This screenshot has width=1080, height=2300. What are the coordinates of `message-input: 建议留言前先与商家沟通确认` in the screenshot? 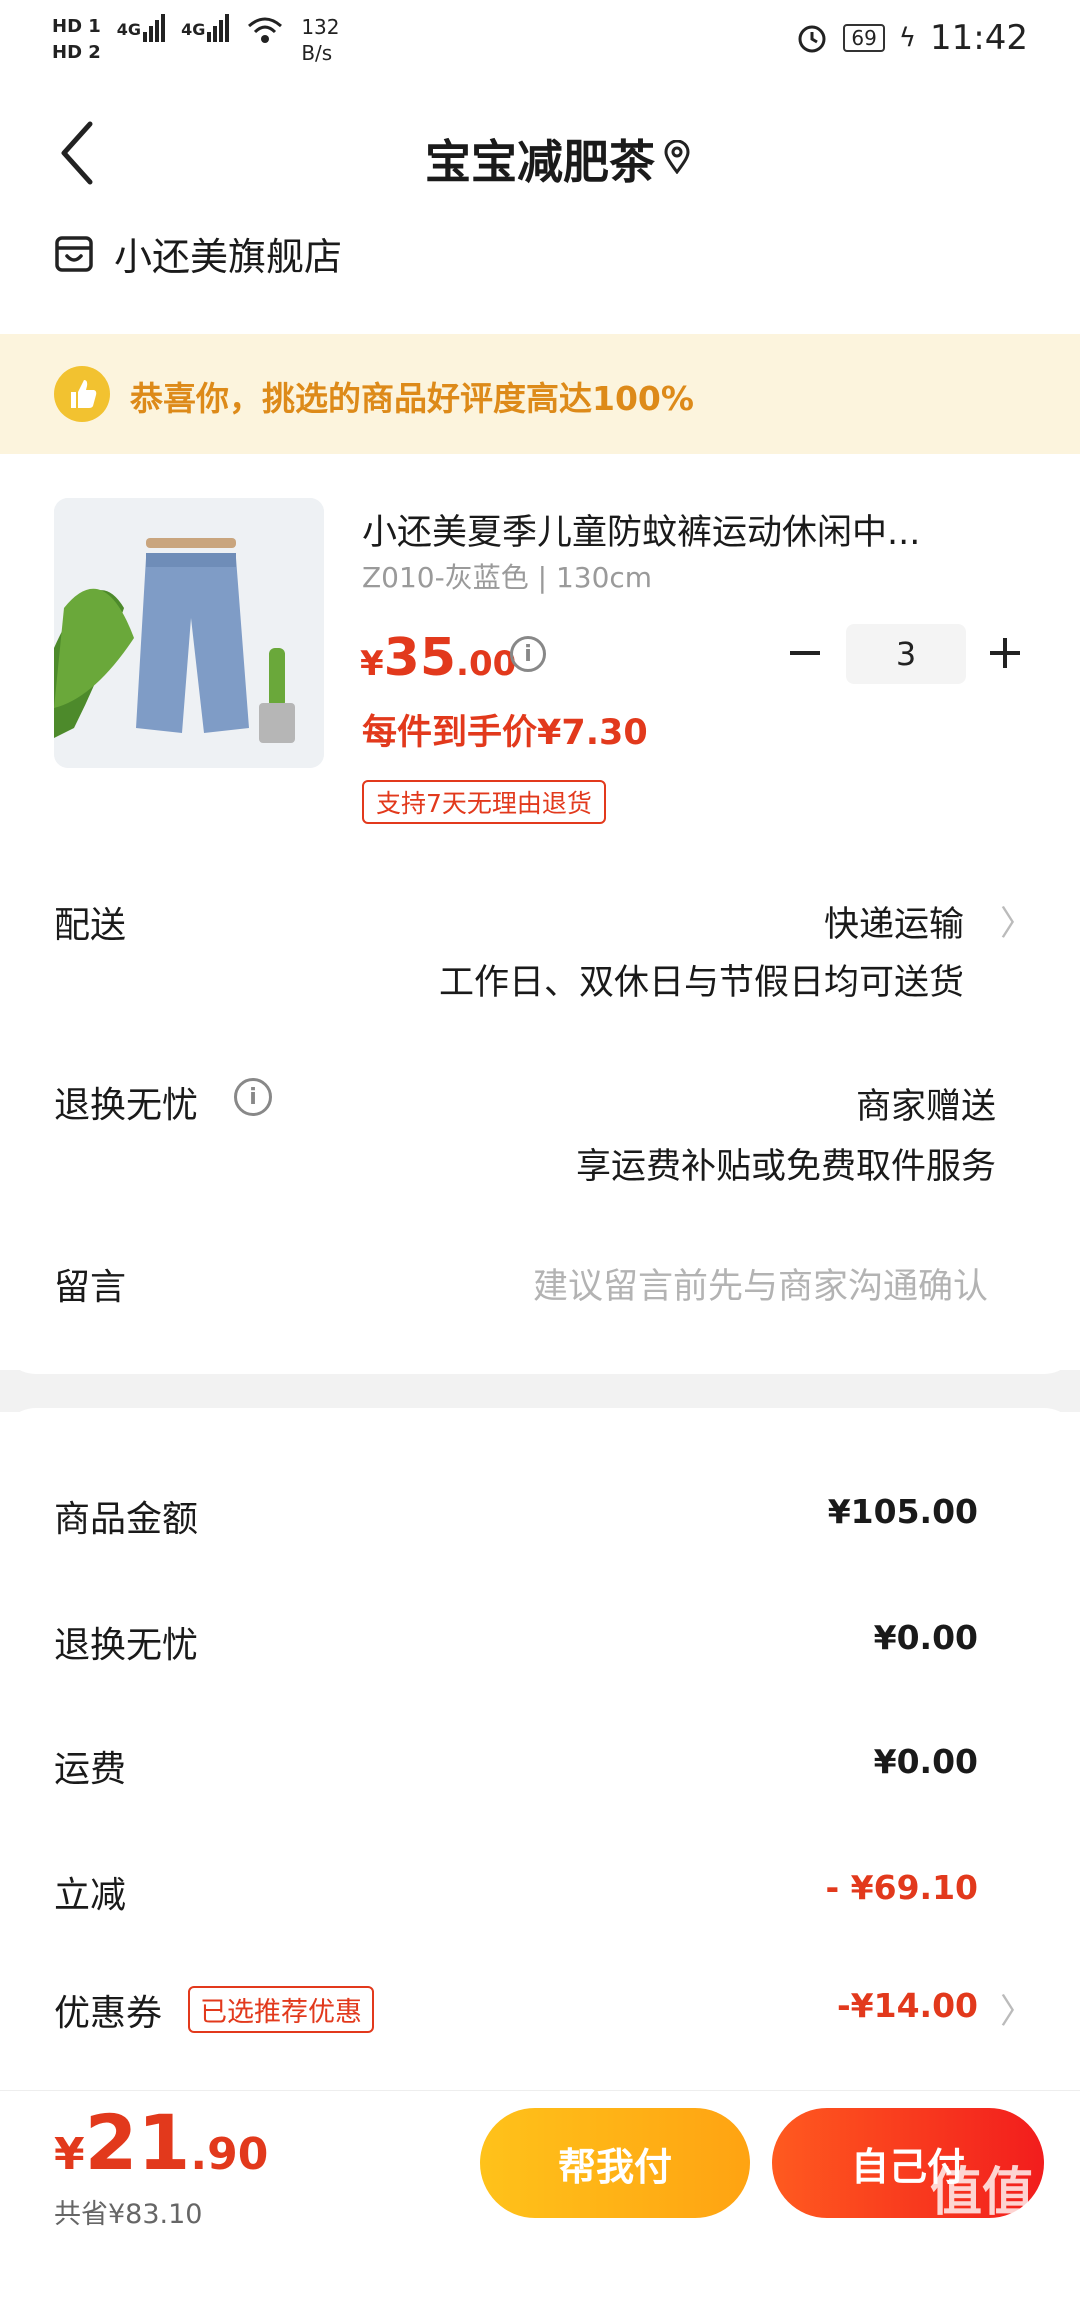 It's located at (760, 1283).